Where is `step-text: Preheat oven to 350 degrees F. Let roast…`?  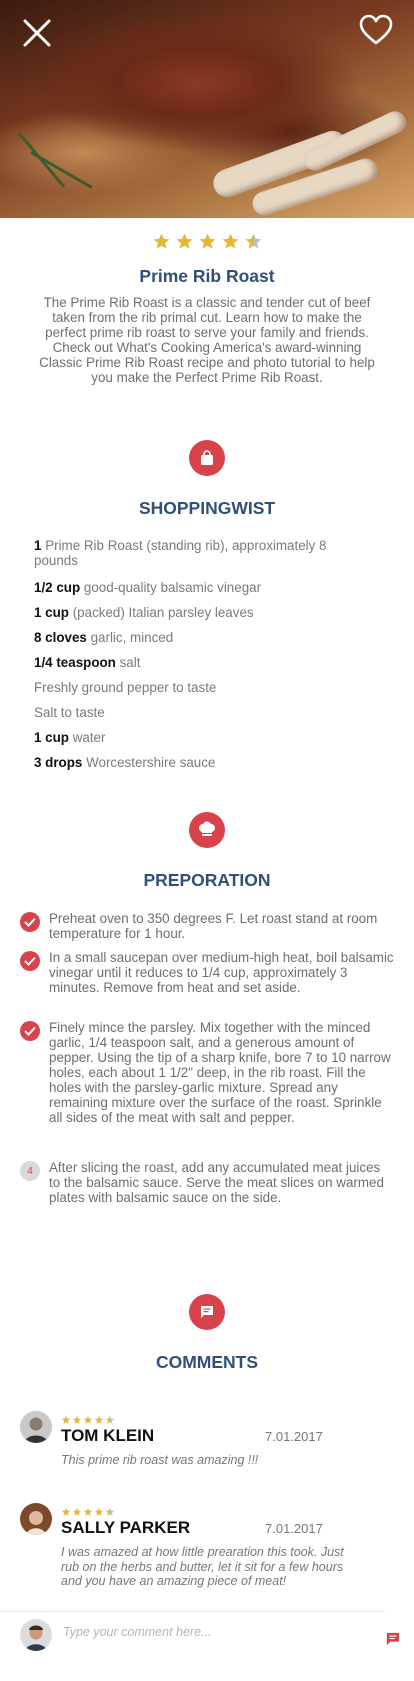 step-text: Preheat oven to 350 degrees F. Let roast… is located at coordinates (213, 926).